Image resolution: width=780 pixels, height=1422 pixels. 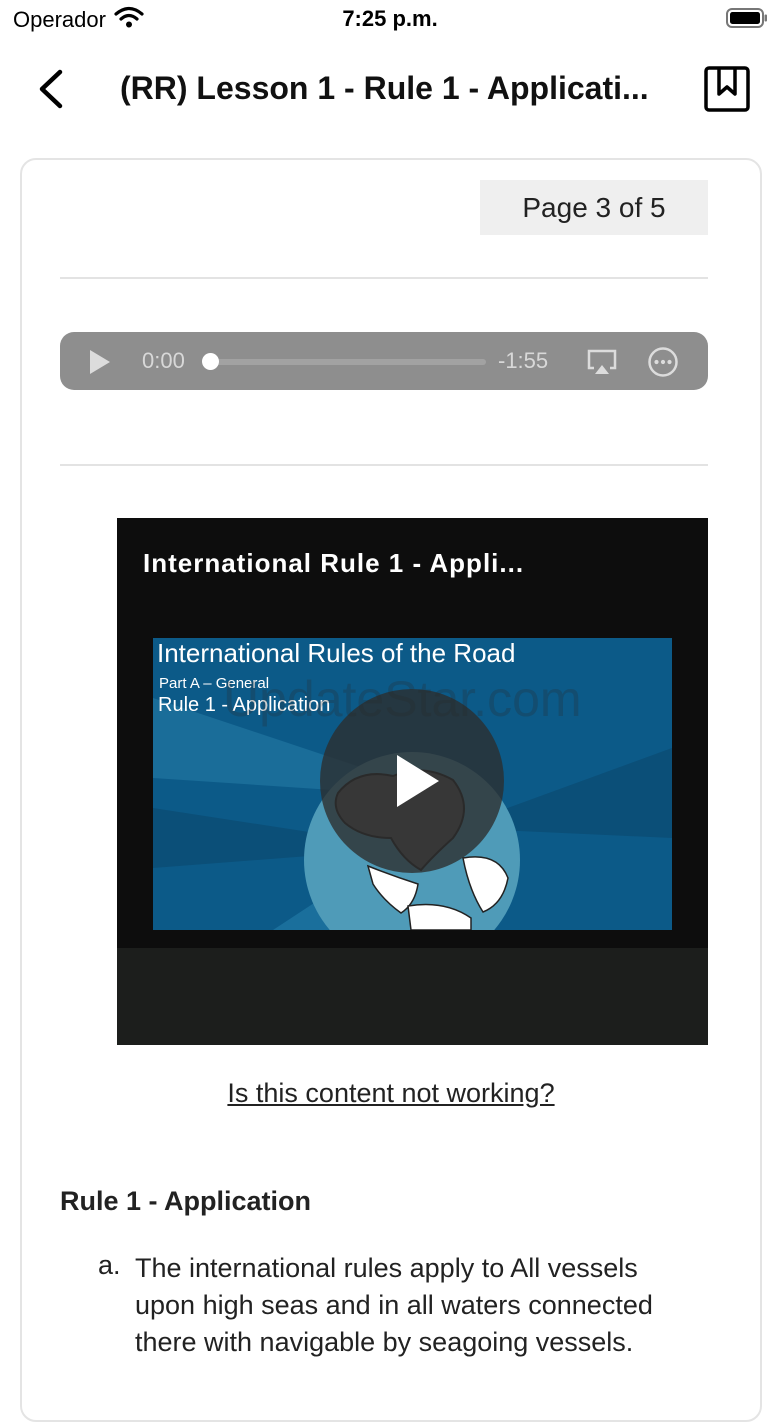 I want to click on battery-icon, so click(x=747, y=18).